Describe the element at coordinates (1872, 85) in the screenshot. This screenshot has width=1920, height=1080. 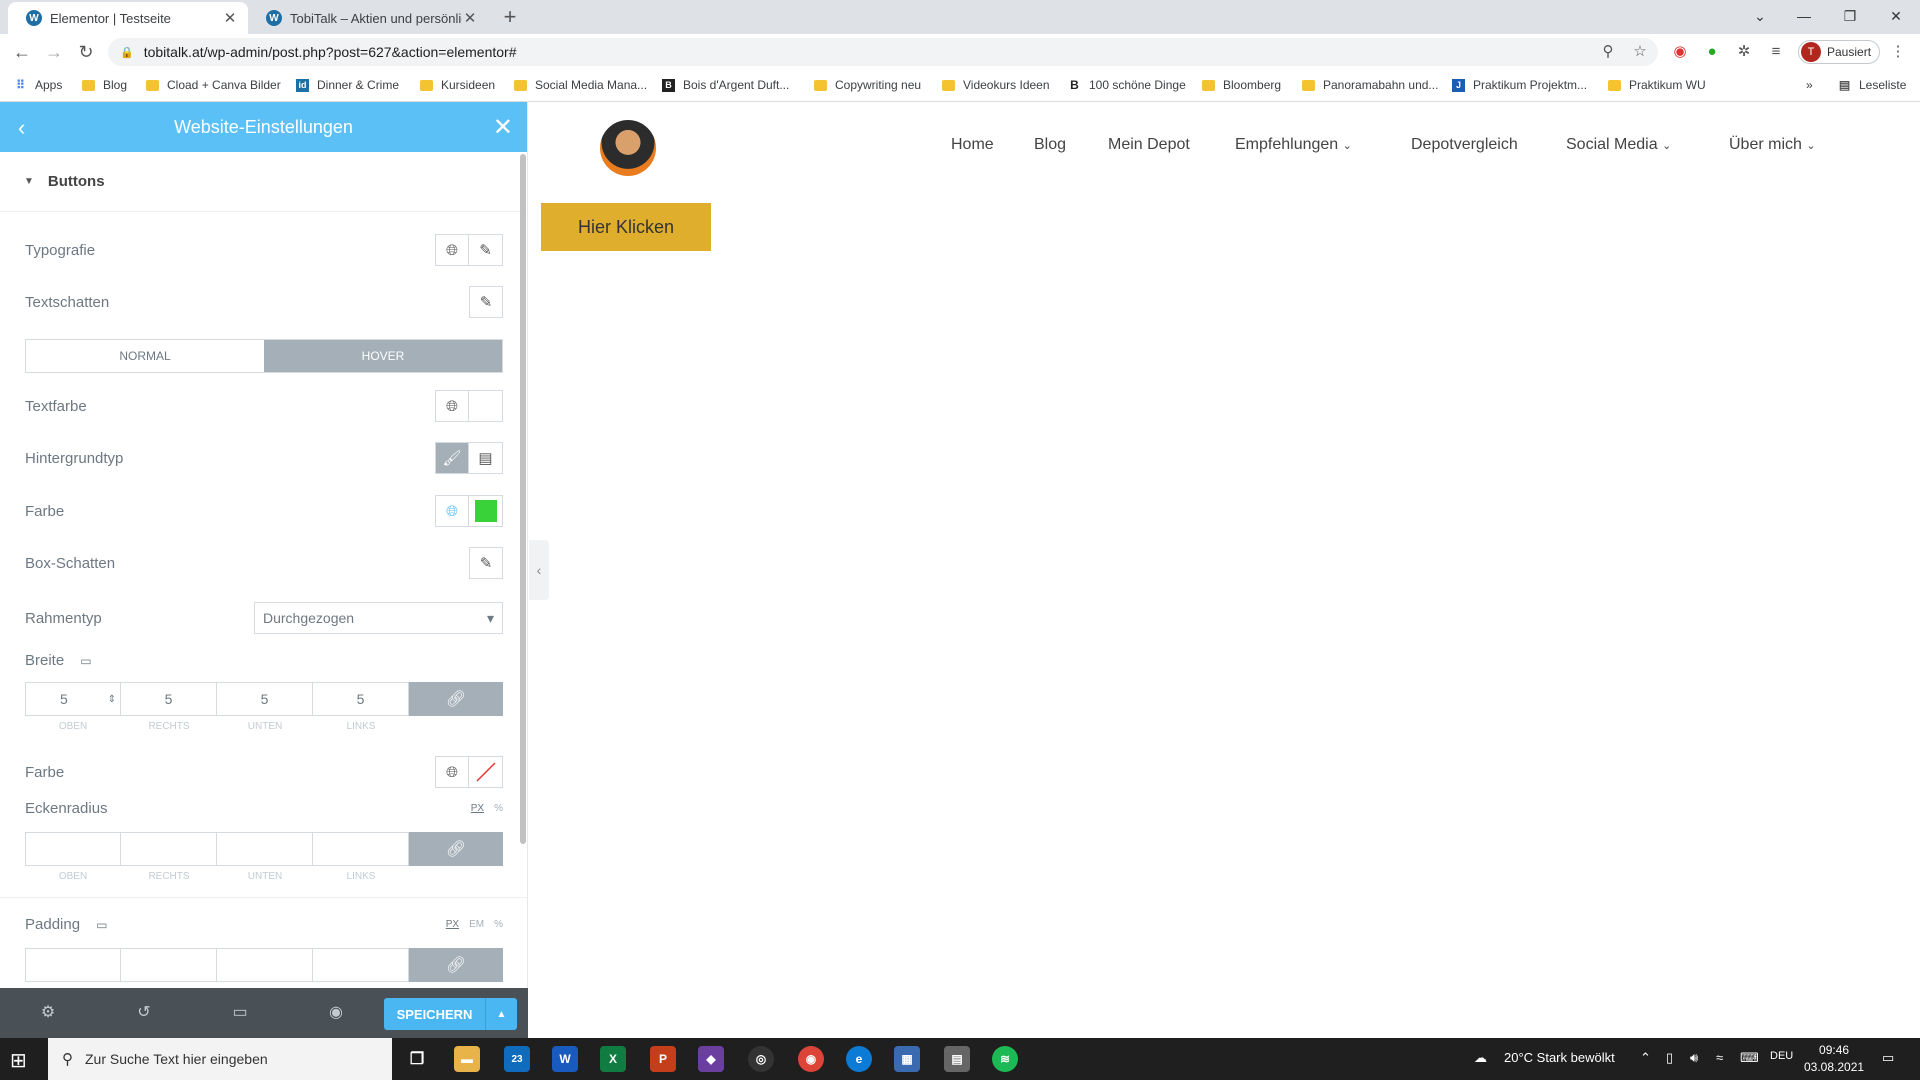
I see `reading-list: ▤ Leseliste` at that location.